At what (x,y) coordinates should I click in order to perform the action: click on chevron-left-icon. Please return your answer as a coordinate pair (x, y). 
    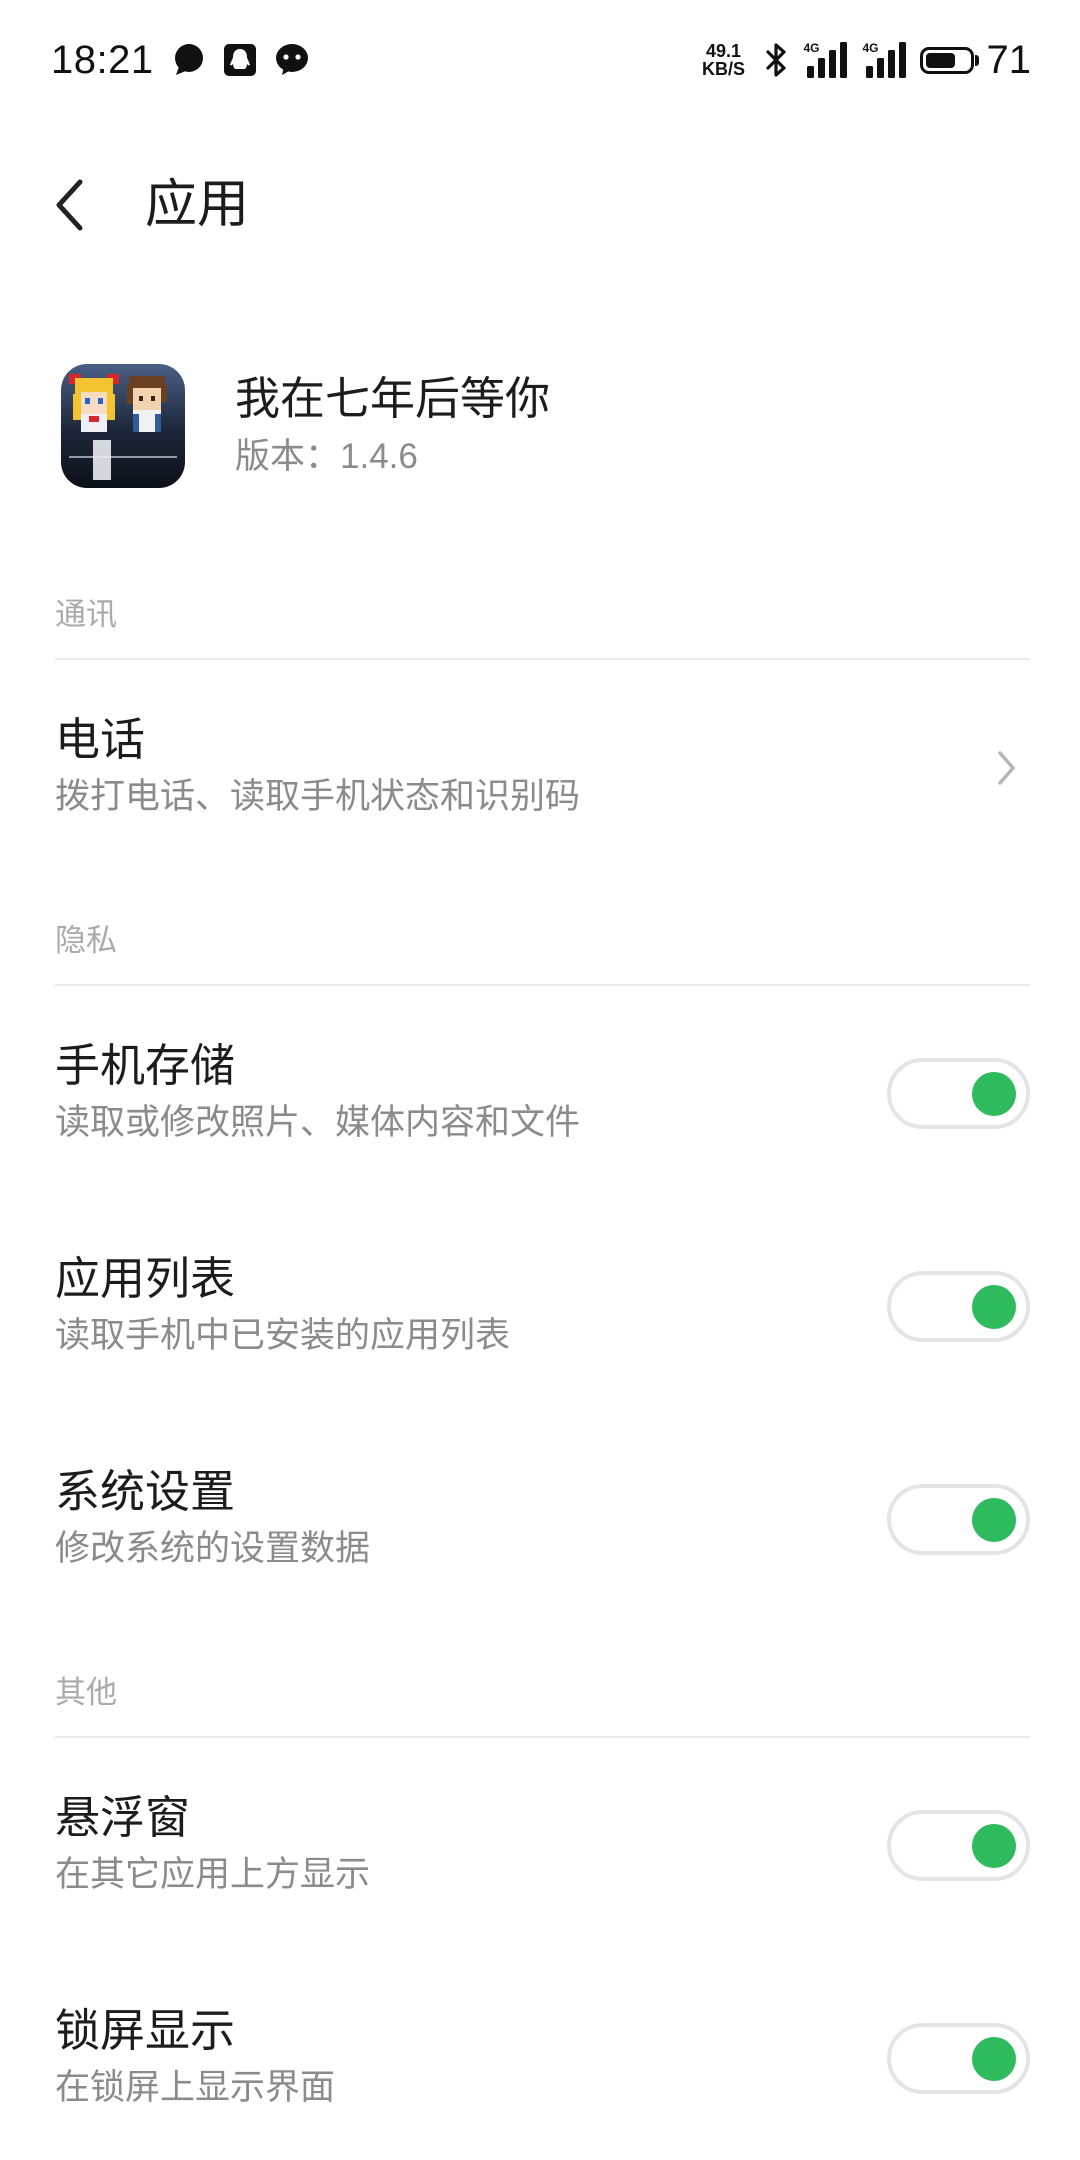
    Looking at the image, I should click on (72, 205).